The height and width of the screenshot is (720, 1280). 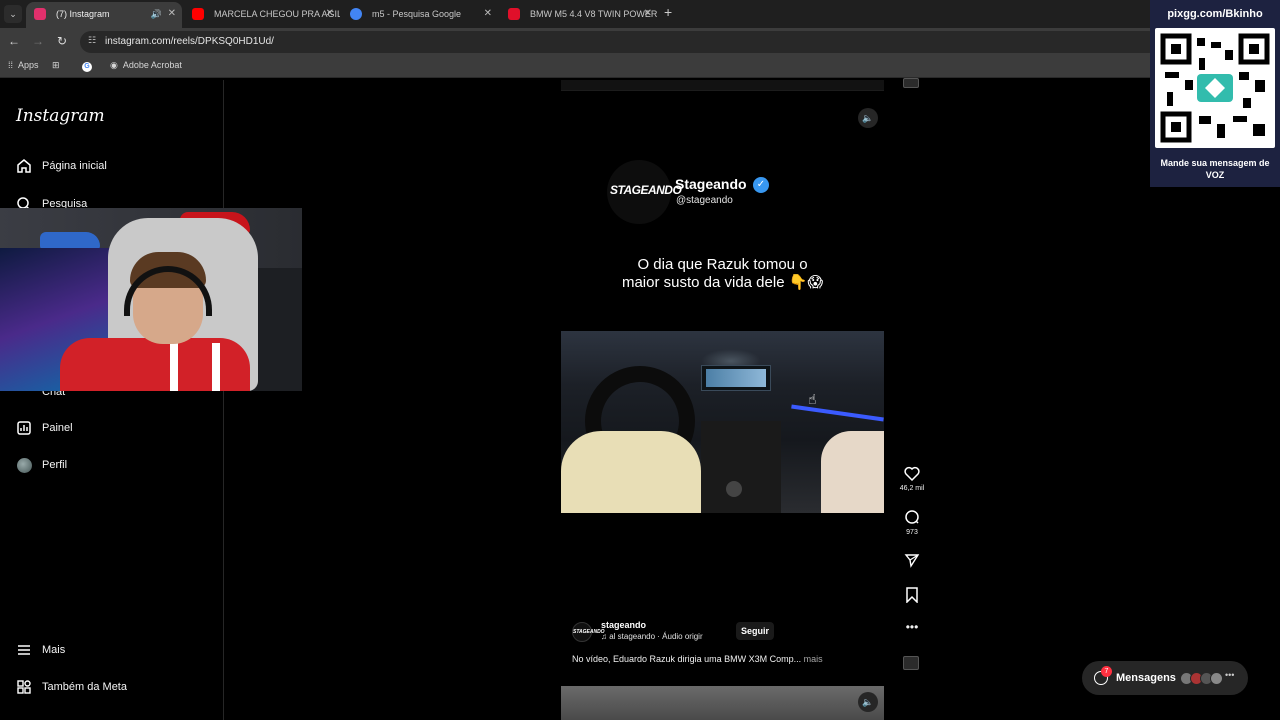 I want to click on unread-badge: 7, so click(x=1106, y=671).